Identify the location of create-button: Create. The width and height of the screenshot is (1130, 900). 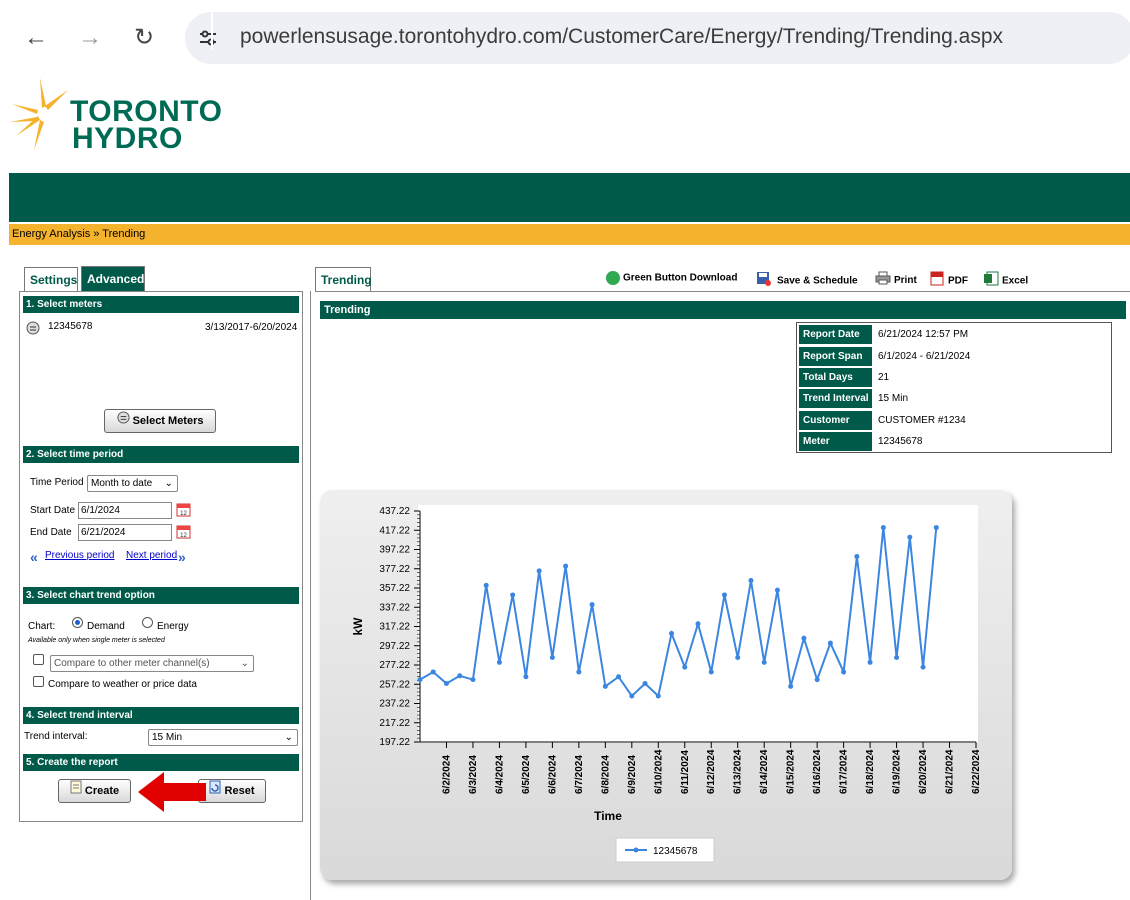
(94, 791).